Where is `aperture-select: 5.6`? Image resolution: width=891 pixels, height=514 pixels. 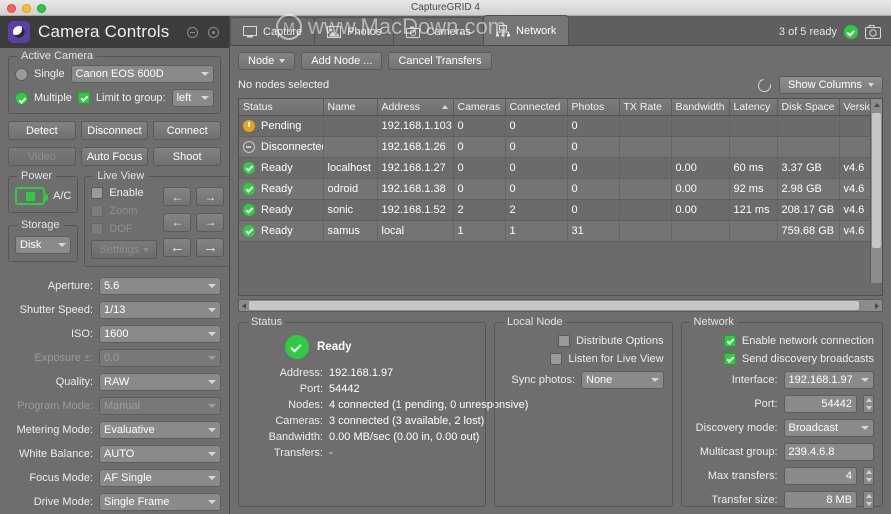 aperture-select: 5.6 is located at coordinates (160, 286).